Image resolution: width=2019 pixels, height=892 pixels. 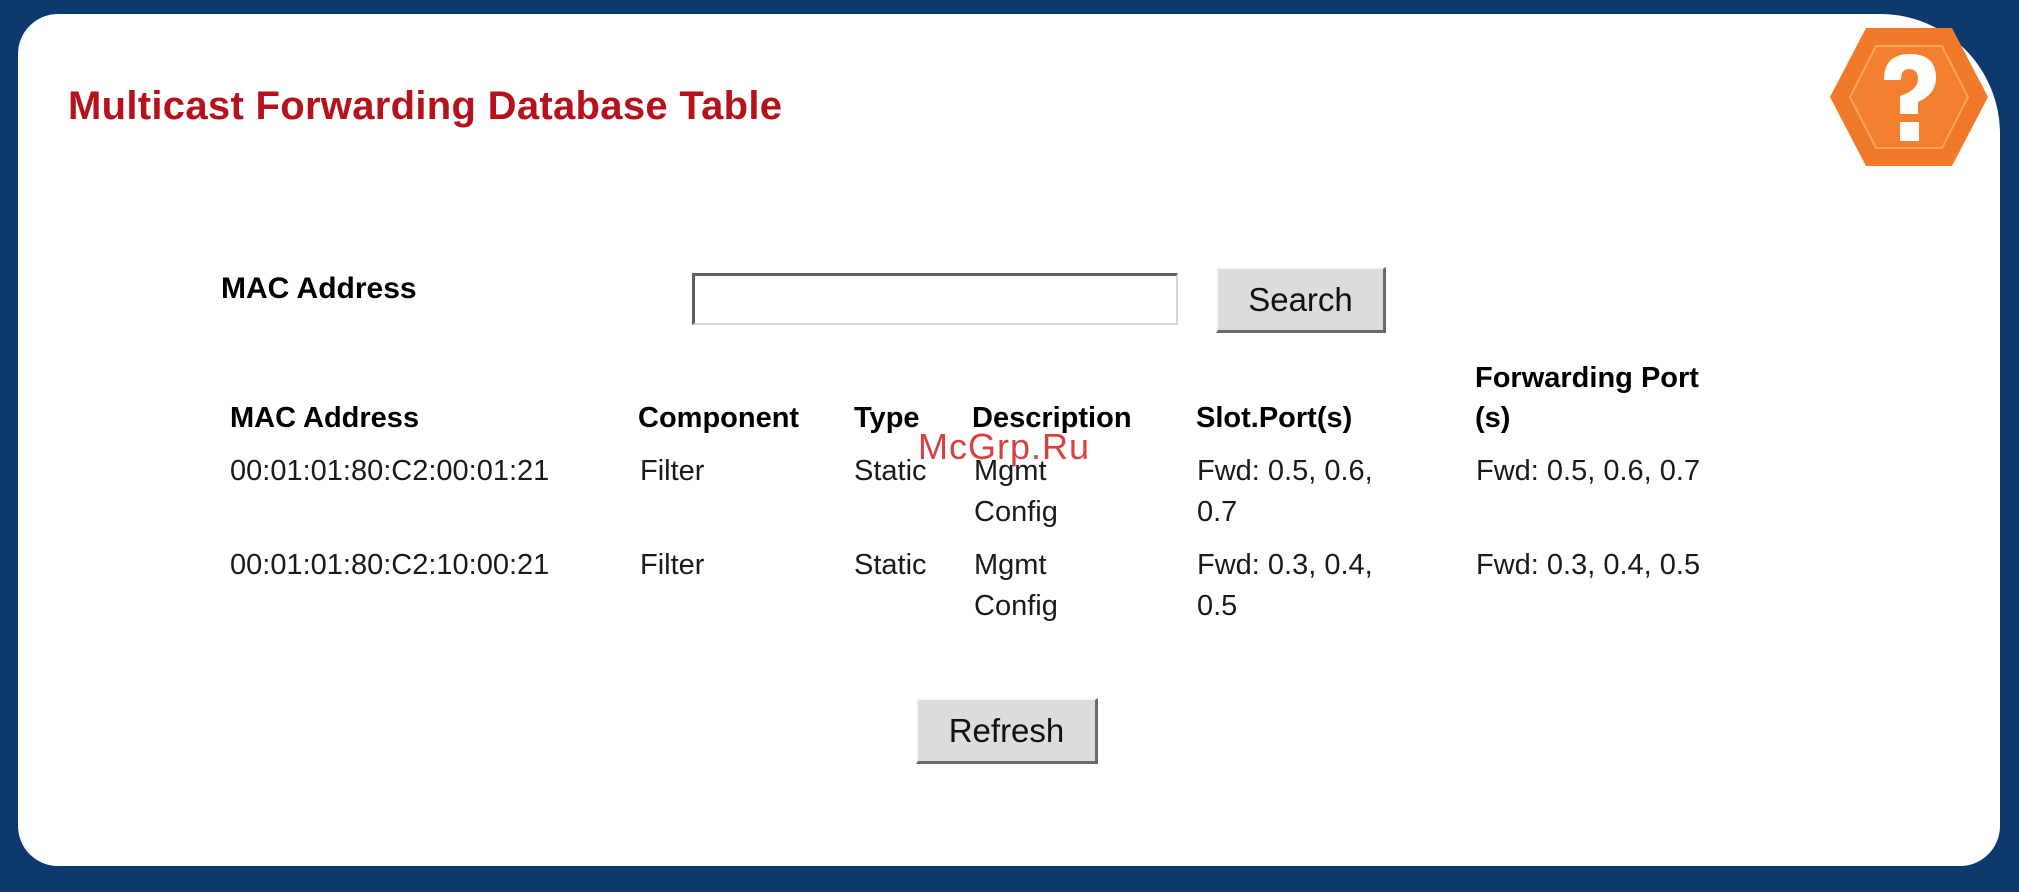 What do you see at coordinates (887, 418) in the screenshot?
I see `column-header-type: Type` at bounding box center [887, 418].